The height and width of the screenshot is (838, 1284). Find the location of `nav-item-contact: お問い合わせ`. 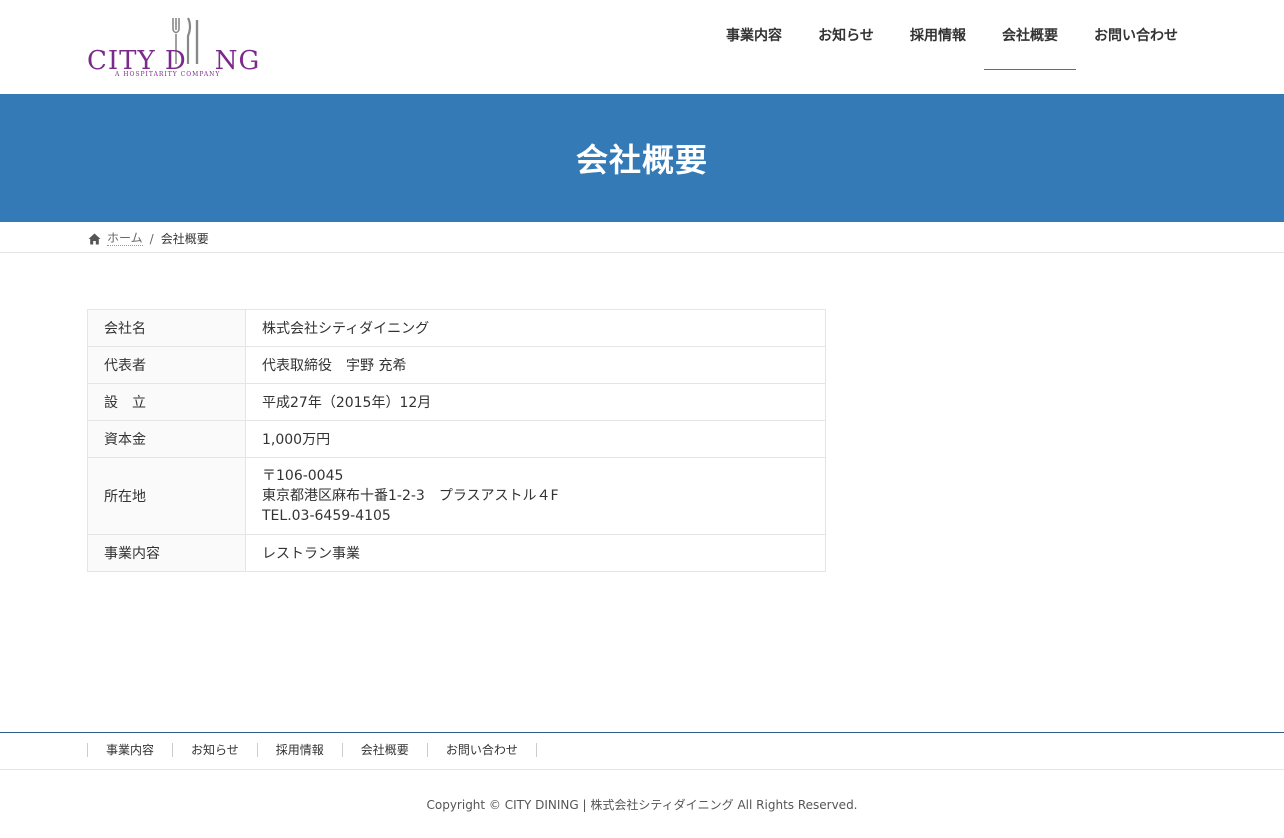

nav-item-contact: お問い合わせ is located at coordinates (1136, 35).